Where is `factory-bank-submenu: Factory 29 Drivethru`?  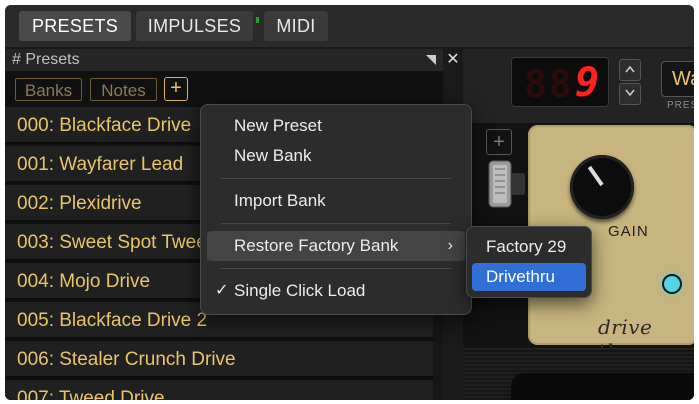
factory-bank-submenu: Factory 29 Drivethru is located at coordinates (529, 262).